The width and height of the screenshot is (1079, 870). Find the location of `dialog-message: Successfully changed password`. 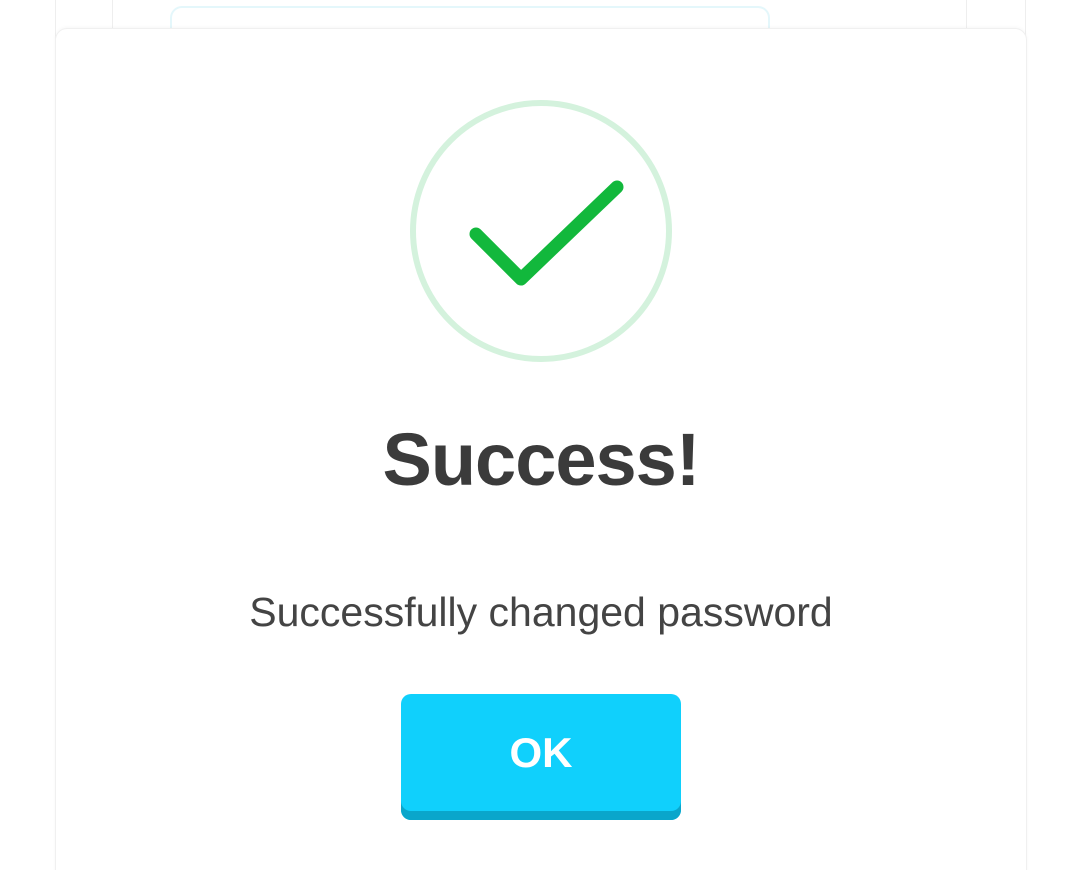

dialog-message: Successfully changed password is located at coordinates (541, 612).